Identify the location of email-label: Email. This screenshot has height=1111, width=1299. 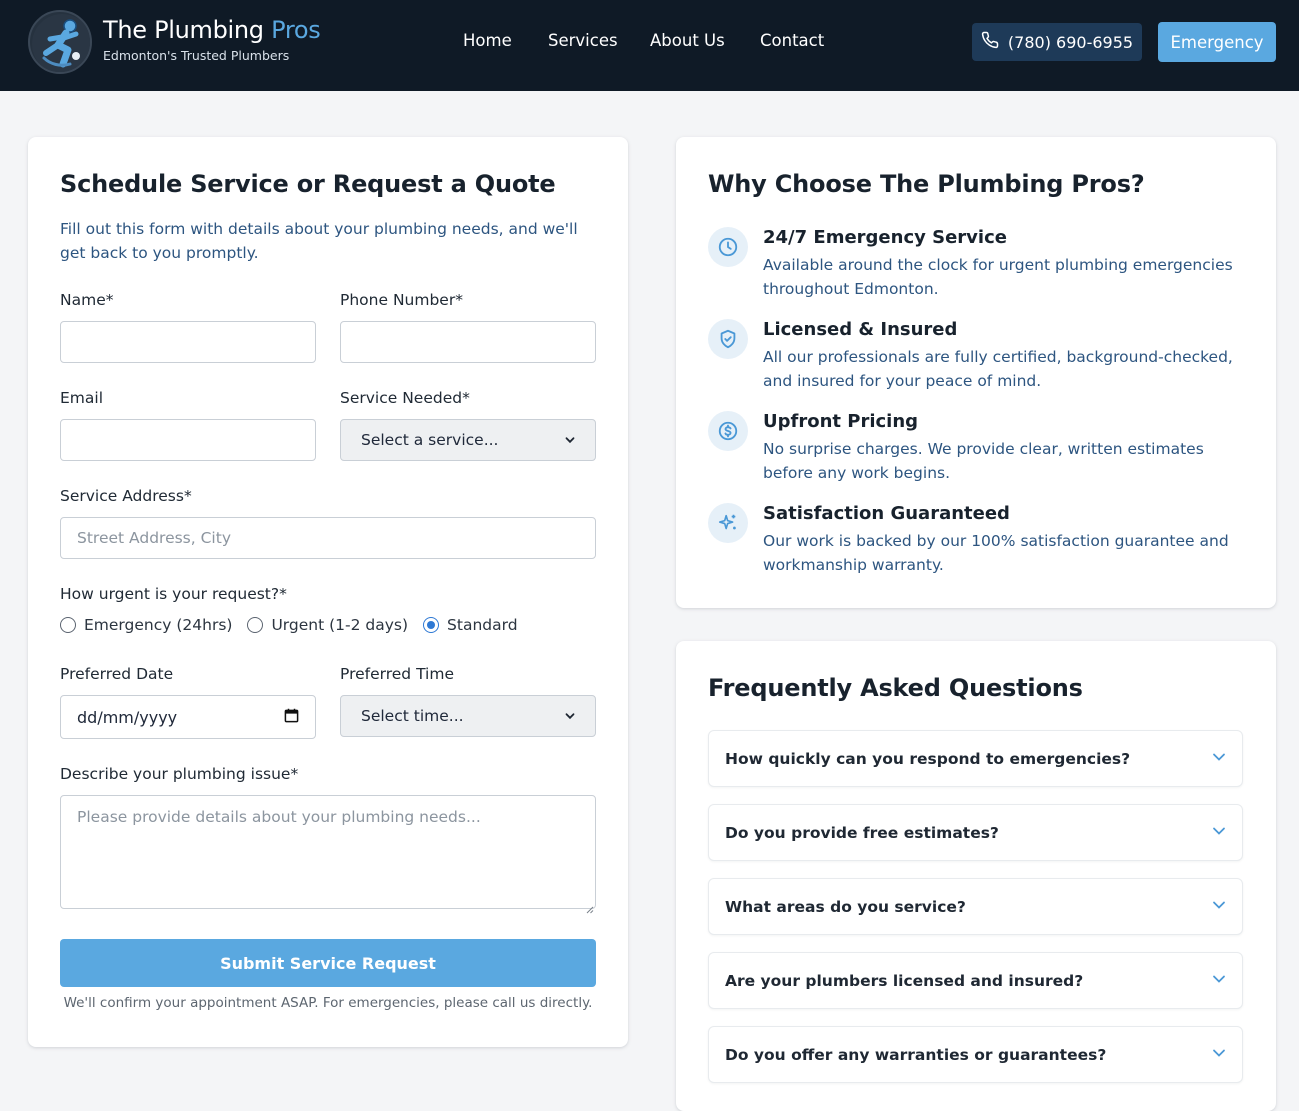
(82, 398).